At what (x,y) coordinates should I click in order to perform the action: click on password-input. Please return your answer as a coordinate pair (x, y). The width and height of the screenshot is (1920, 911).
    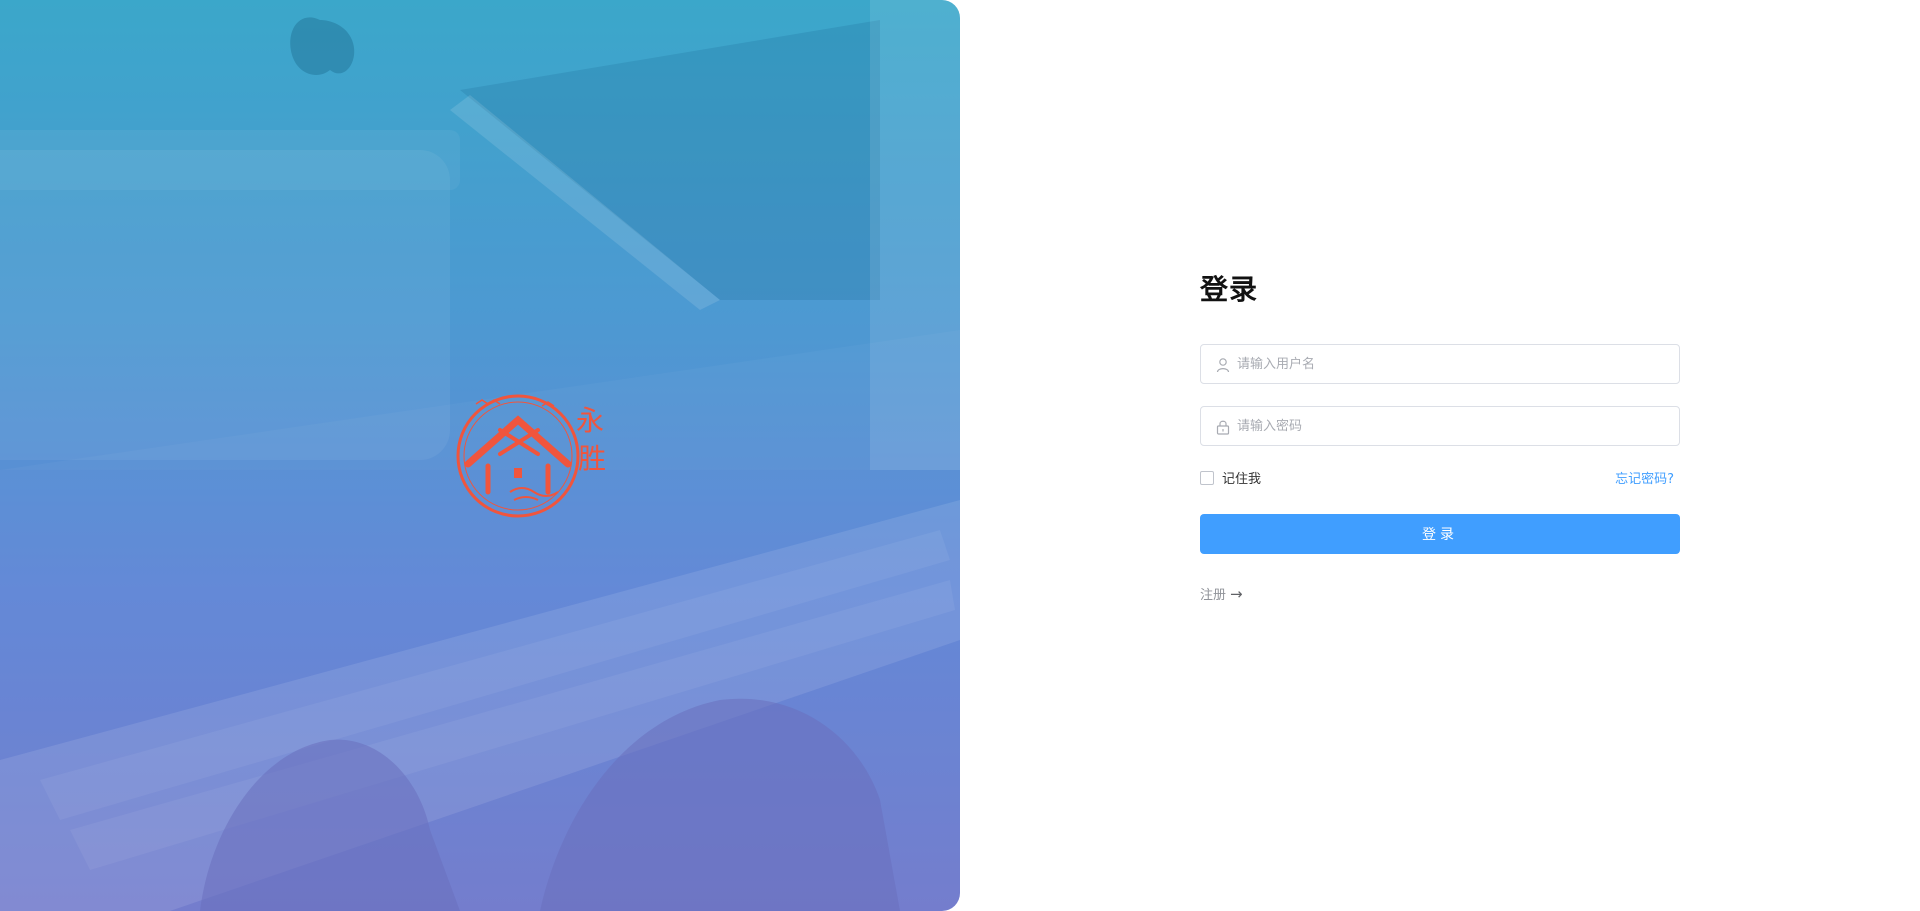
    Looking at the image, I should click on (1452, 426).